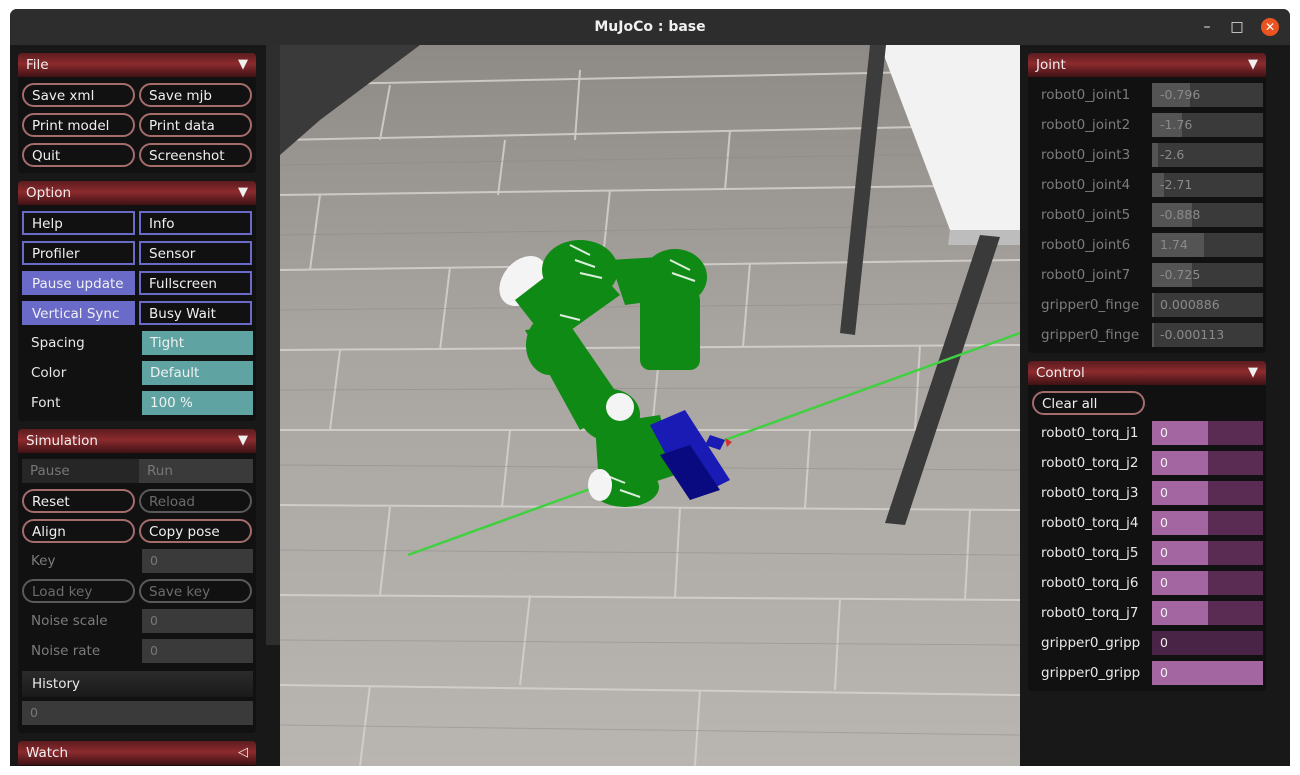 Image resolution: width=1300 pixels, height=775 pixels. What do you see at coordinates (197, 621) in the screenshot?
I see `noise-scale-field: 0` at bounding box center [197, 621].